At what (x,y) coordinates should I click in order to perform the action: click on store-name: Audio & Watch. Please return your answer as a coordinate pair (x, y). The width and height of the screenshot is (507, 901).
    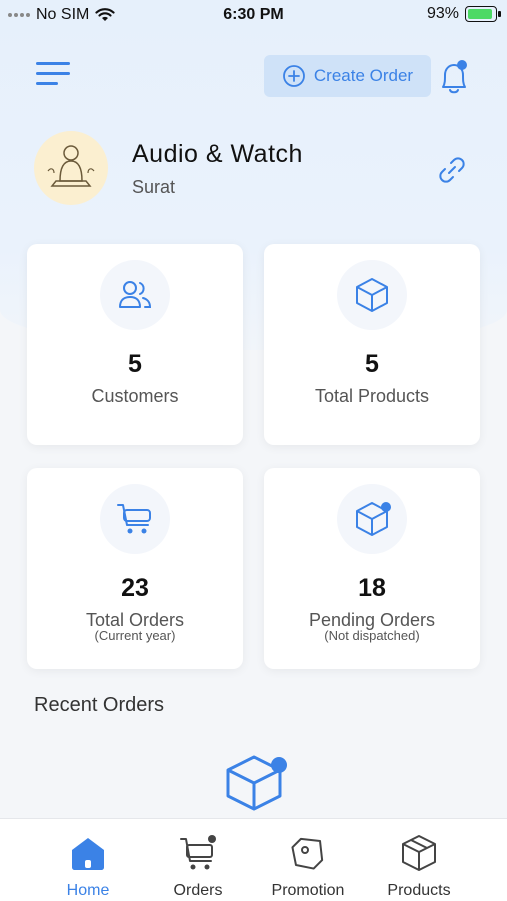
    Looking at the image, I should click on (217, 154).